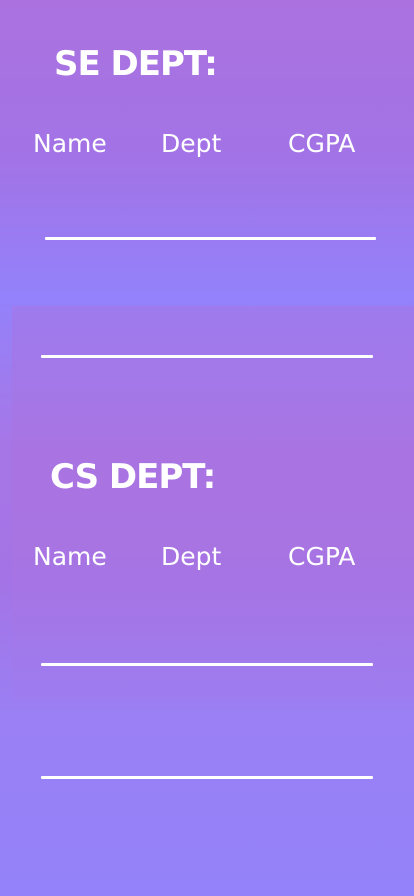  Describe the element at coordinates (133, 477) in the screenshot. I see `cs-dept-heading: CS DEPT:` at that location.